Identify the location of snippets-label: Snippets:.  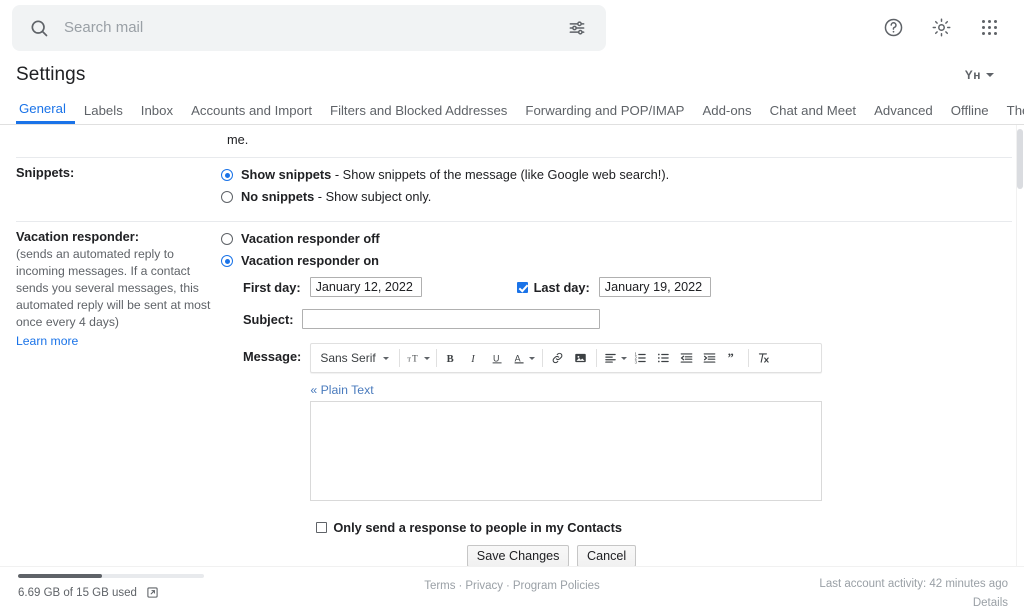
(118, 189).